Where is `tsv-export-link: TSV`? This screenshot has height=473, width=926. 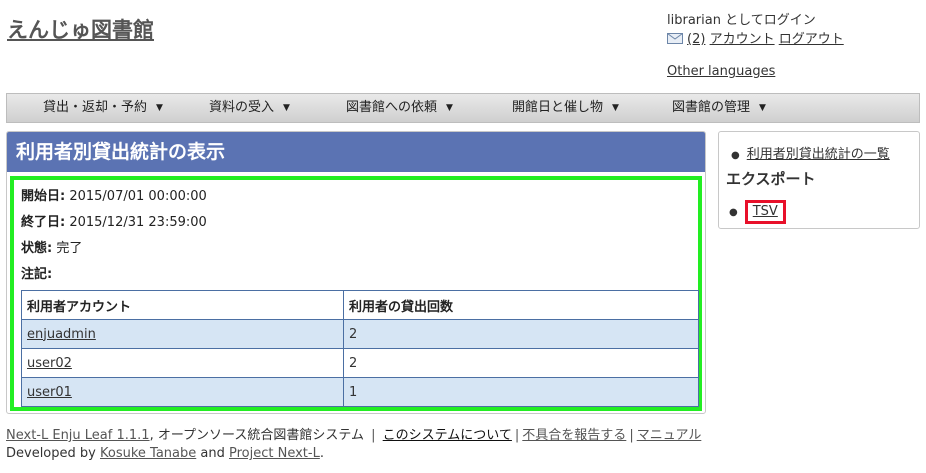 tsv-export-link: TSV is located at coordinates (765, 211).